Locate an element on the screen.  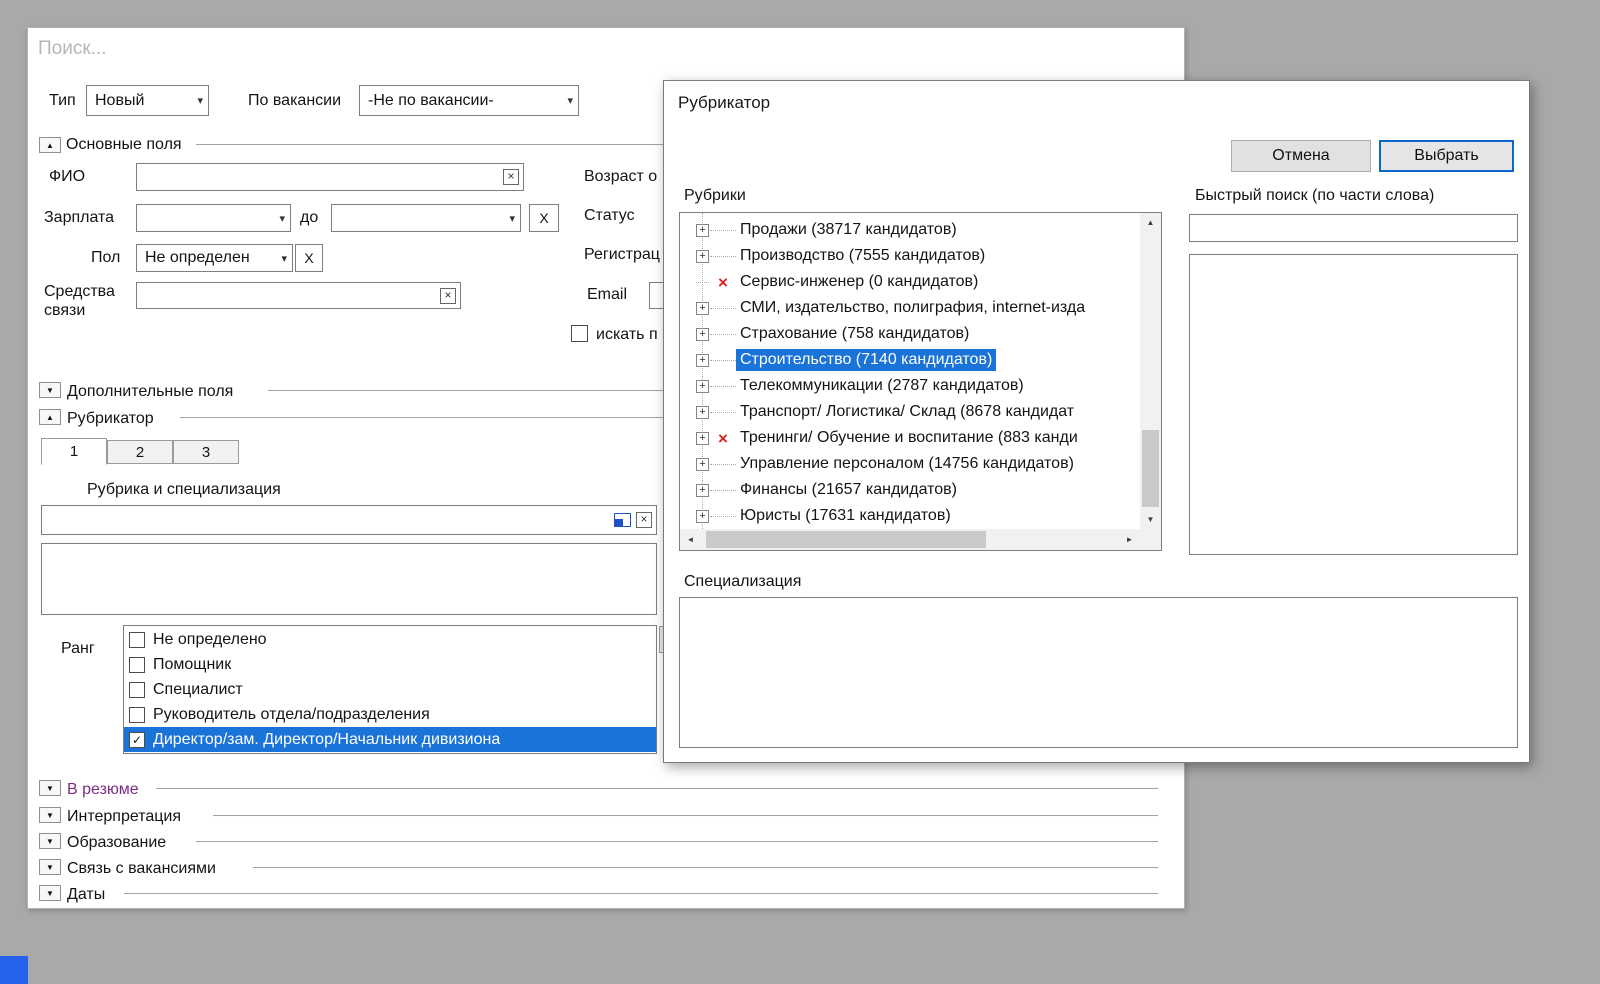
scroll-left-icon: ◄ is located at coordinates (690, 539).